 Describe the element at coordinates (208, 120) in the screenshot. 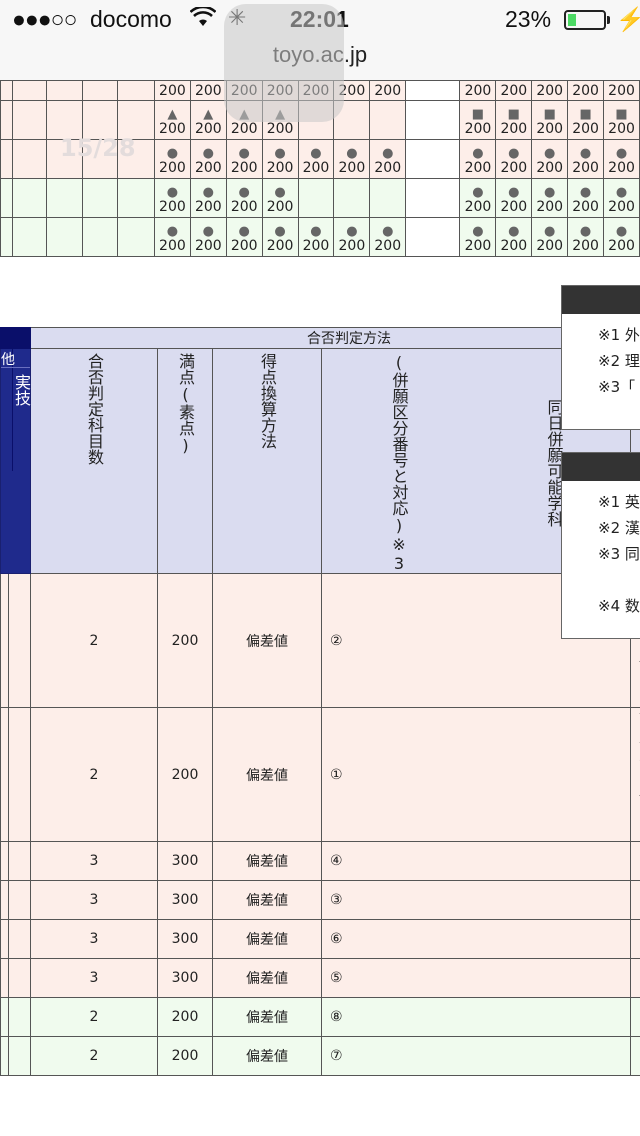

I see `grid-cell: ▲200` at that location.